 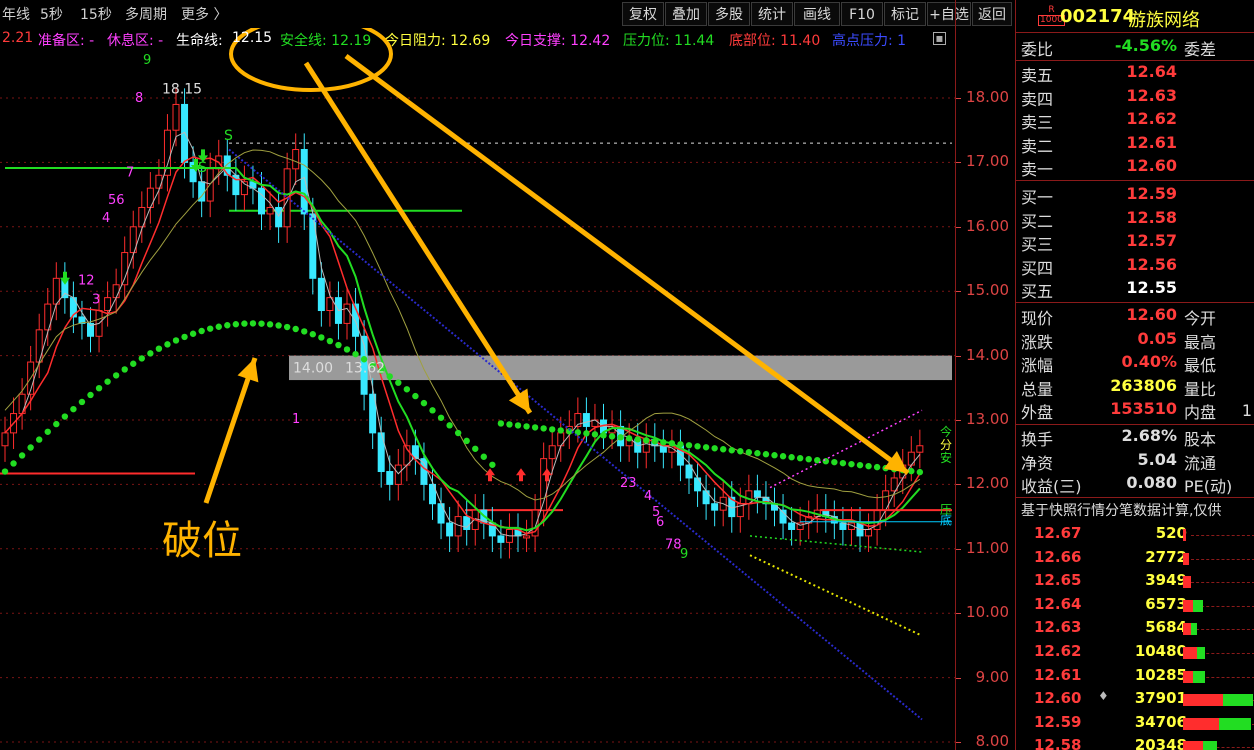 What do you see at coordinates (1135, 144) in the screenshot?
I see `sell-row: 卖二 12.61` at bounding box center [1135, 144].